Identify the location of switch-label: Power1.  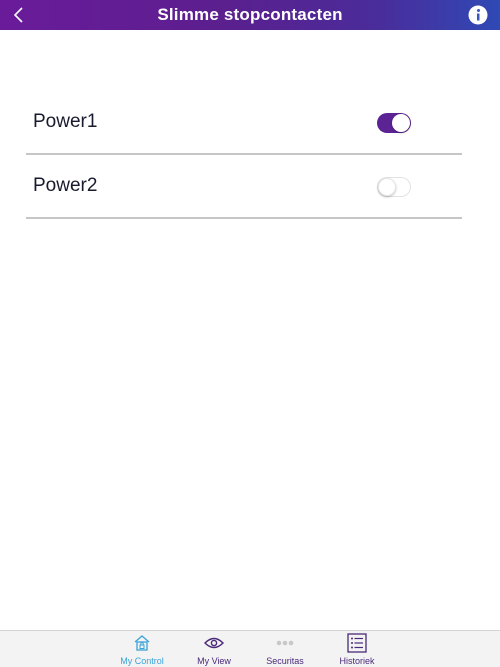
(65, 121).